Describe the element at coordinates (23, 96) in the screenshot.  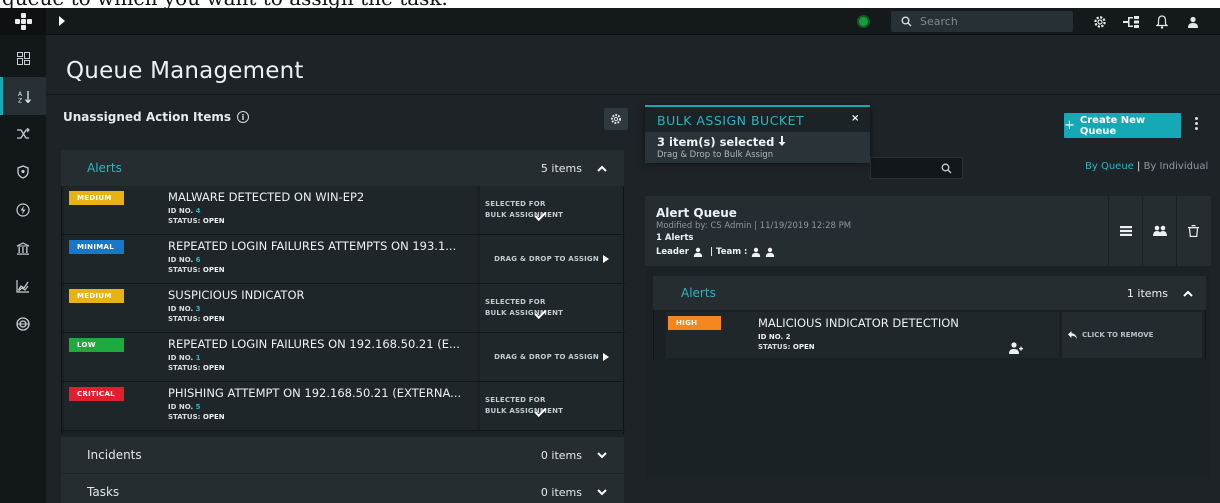
I see `nav-queue-management: AZ` at that location.